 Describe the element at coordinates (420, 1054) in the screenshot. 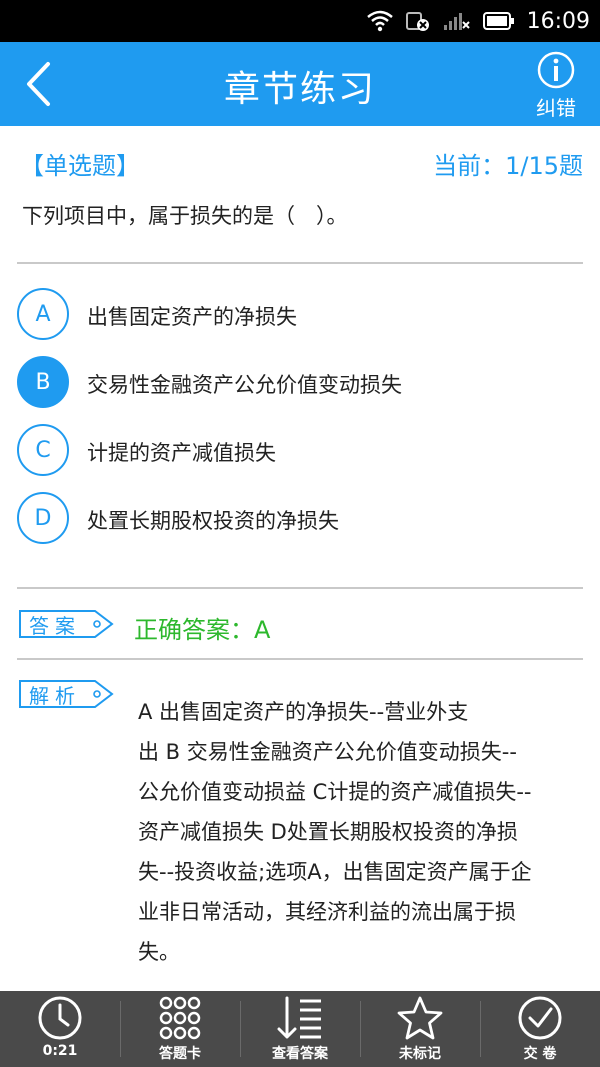

I see `mark-label: 未标记` at that location.